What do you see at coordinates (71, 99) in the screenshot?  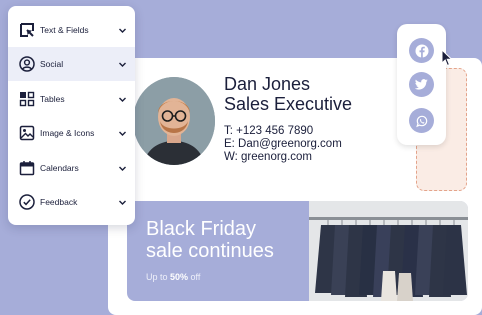 I see `menu-item-tables: Tables` at bounding box center [71, 99].